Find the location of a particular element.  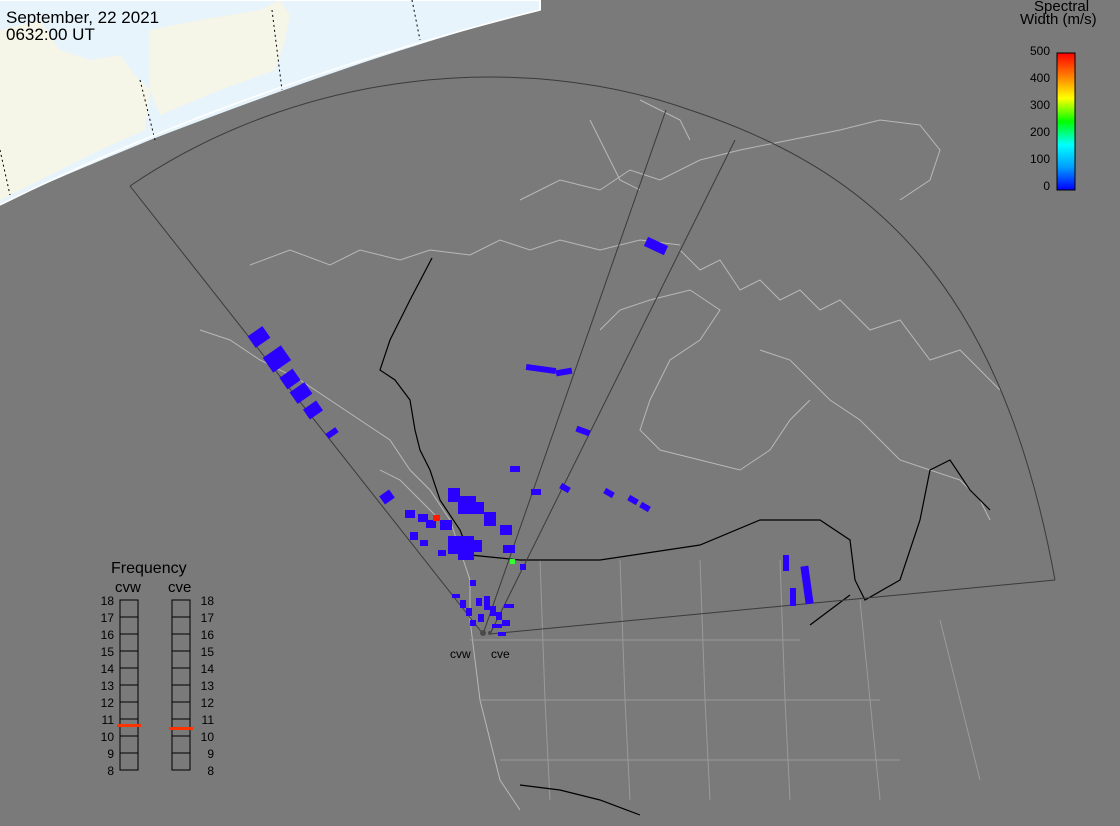

colorbar-tick: 200 is located at coordinates (1039, 132).